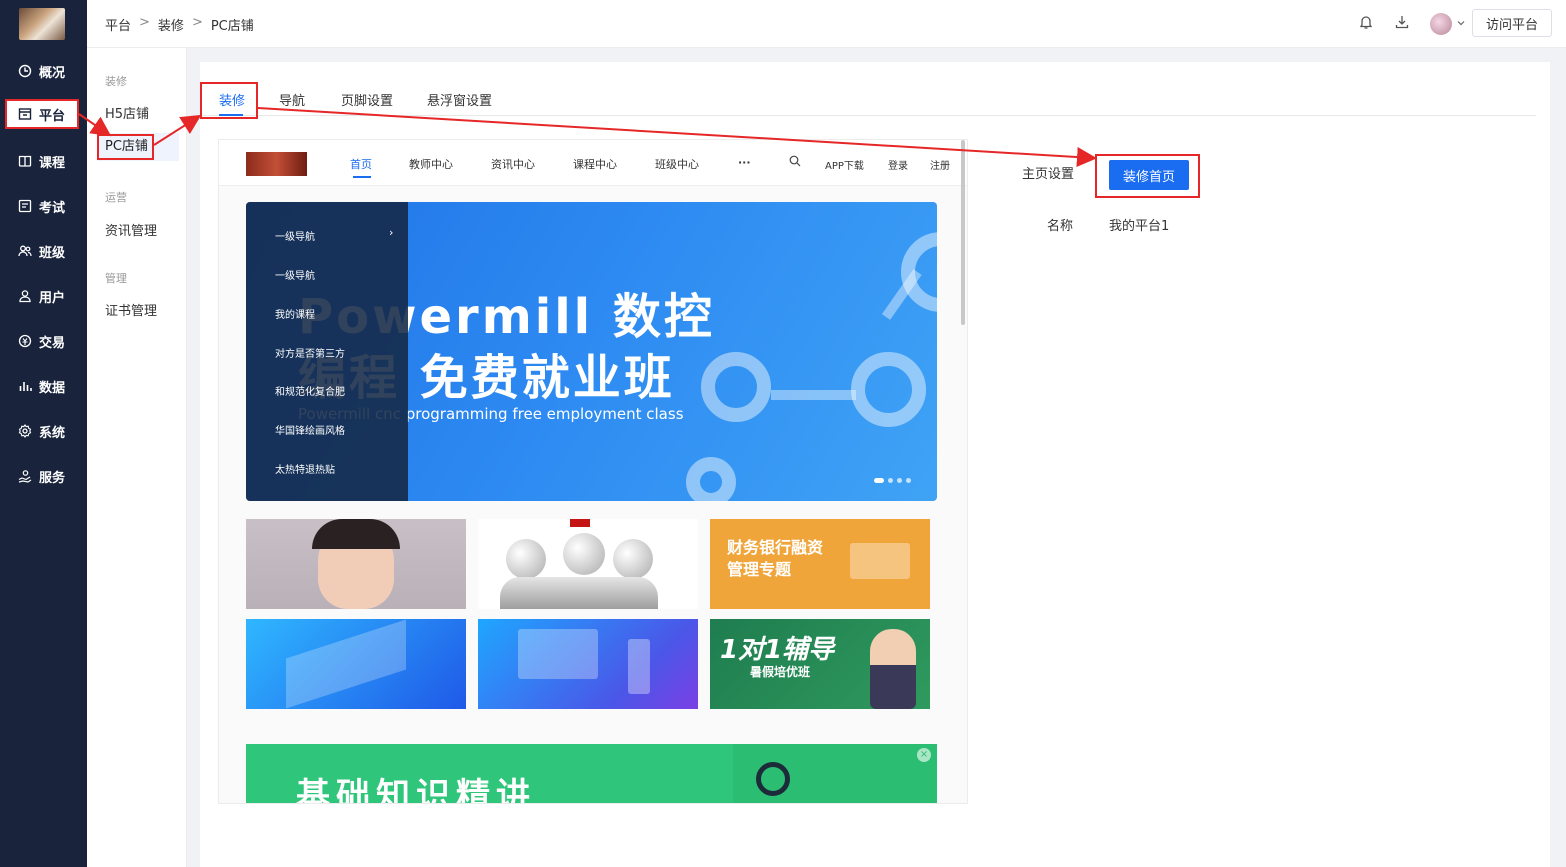 Image resolution: width=1566 pixels, height=867 pixels. Describe the element at coordinates (116, 81) in the screenshot. I see `sub-group-decoration: 装修` at that location.